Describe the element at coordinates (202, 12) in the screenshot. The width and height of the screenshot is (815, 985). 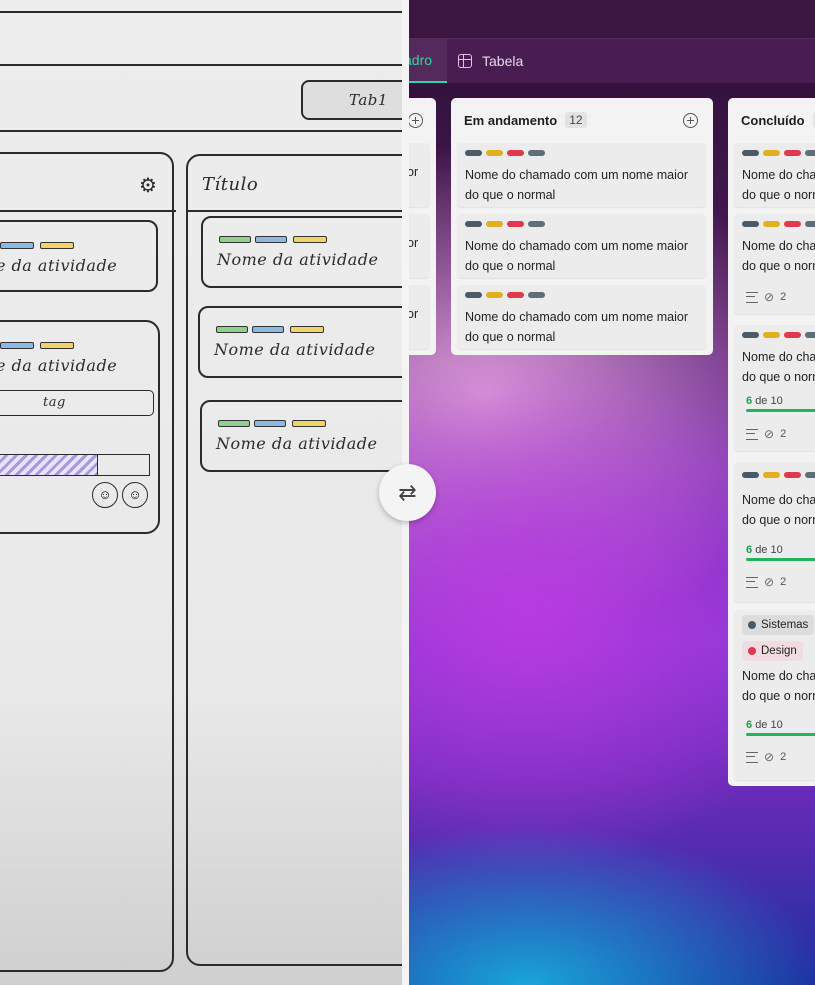
I see `sketch-top-border` at that location.